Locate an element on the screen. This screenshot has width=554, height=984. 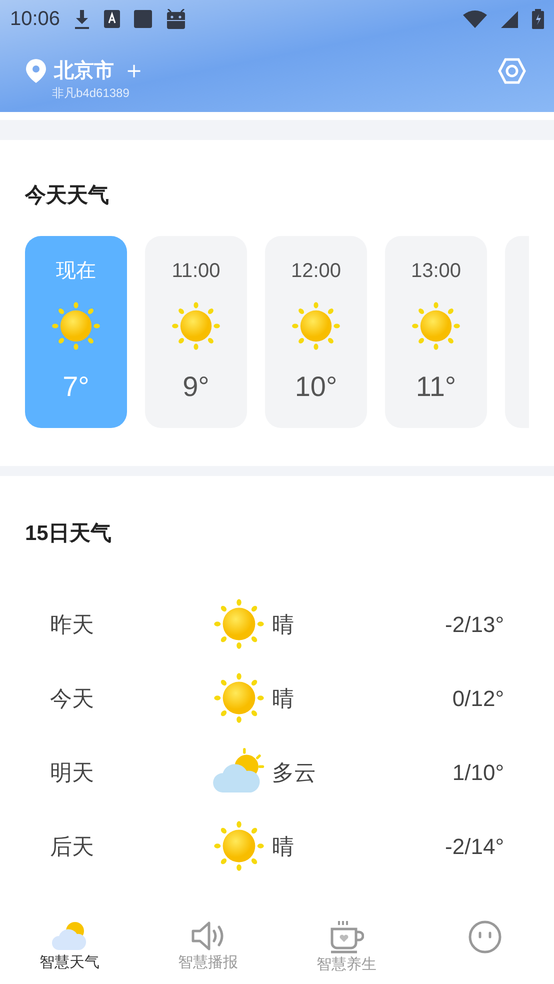
speaker-icon is located at coordinates (208, 936).